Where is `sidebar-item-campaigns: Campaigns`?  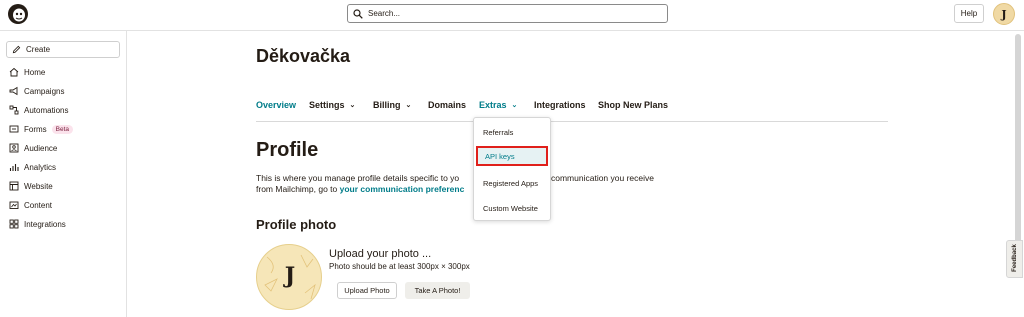 sidebar-item-campaigns: Campaigns is located at coordinates (36, 91).